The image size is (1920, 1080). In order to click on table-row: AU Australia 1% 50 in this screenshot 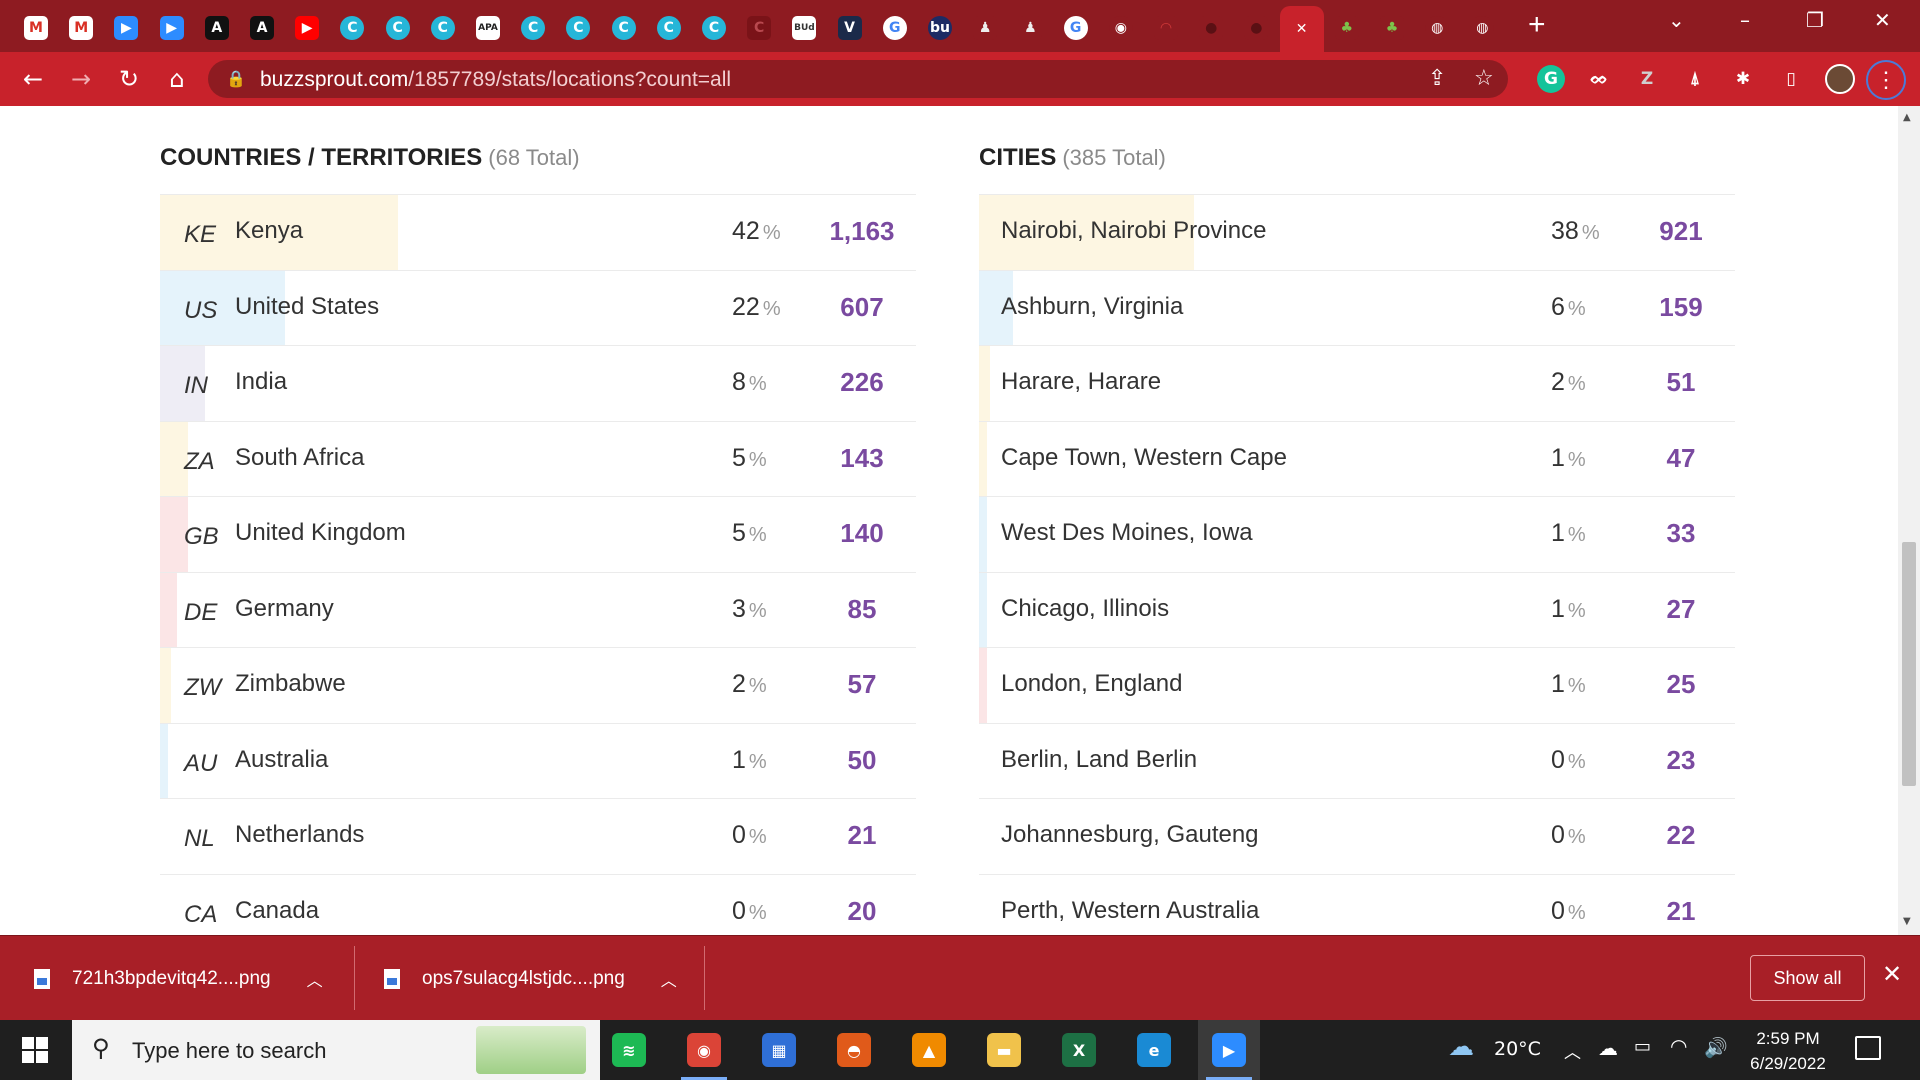, I will do `click(538, 761)`.